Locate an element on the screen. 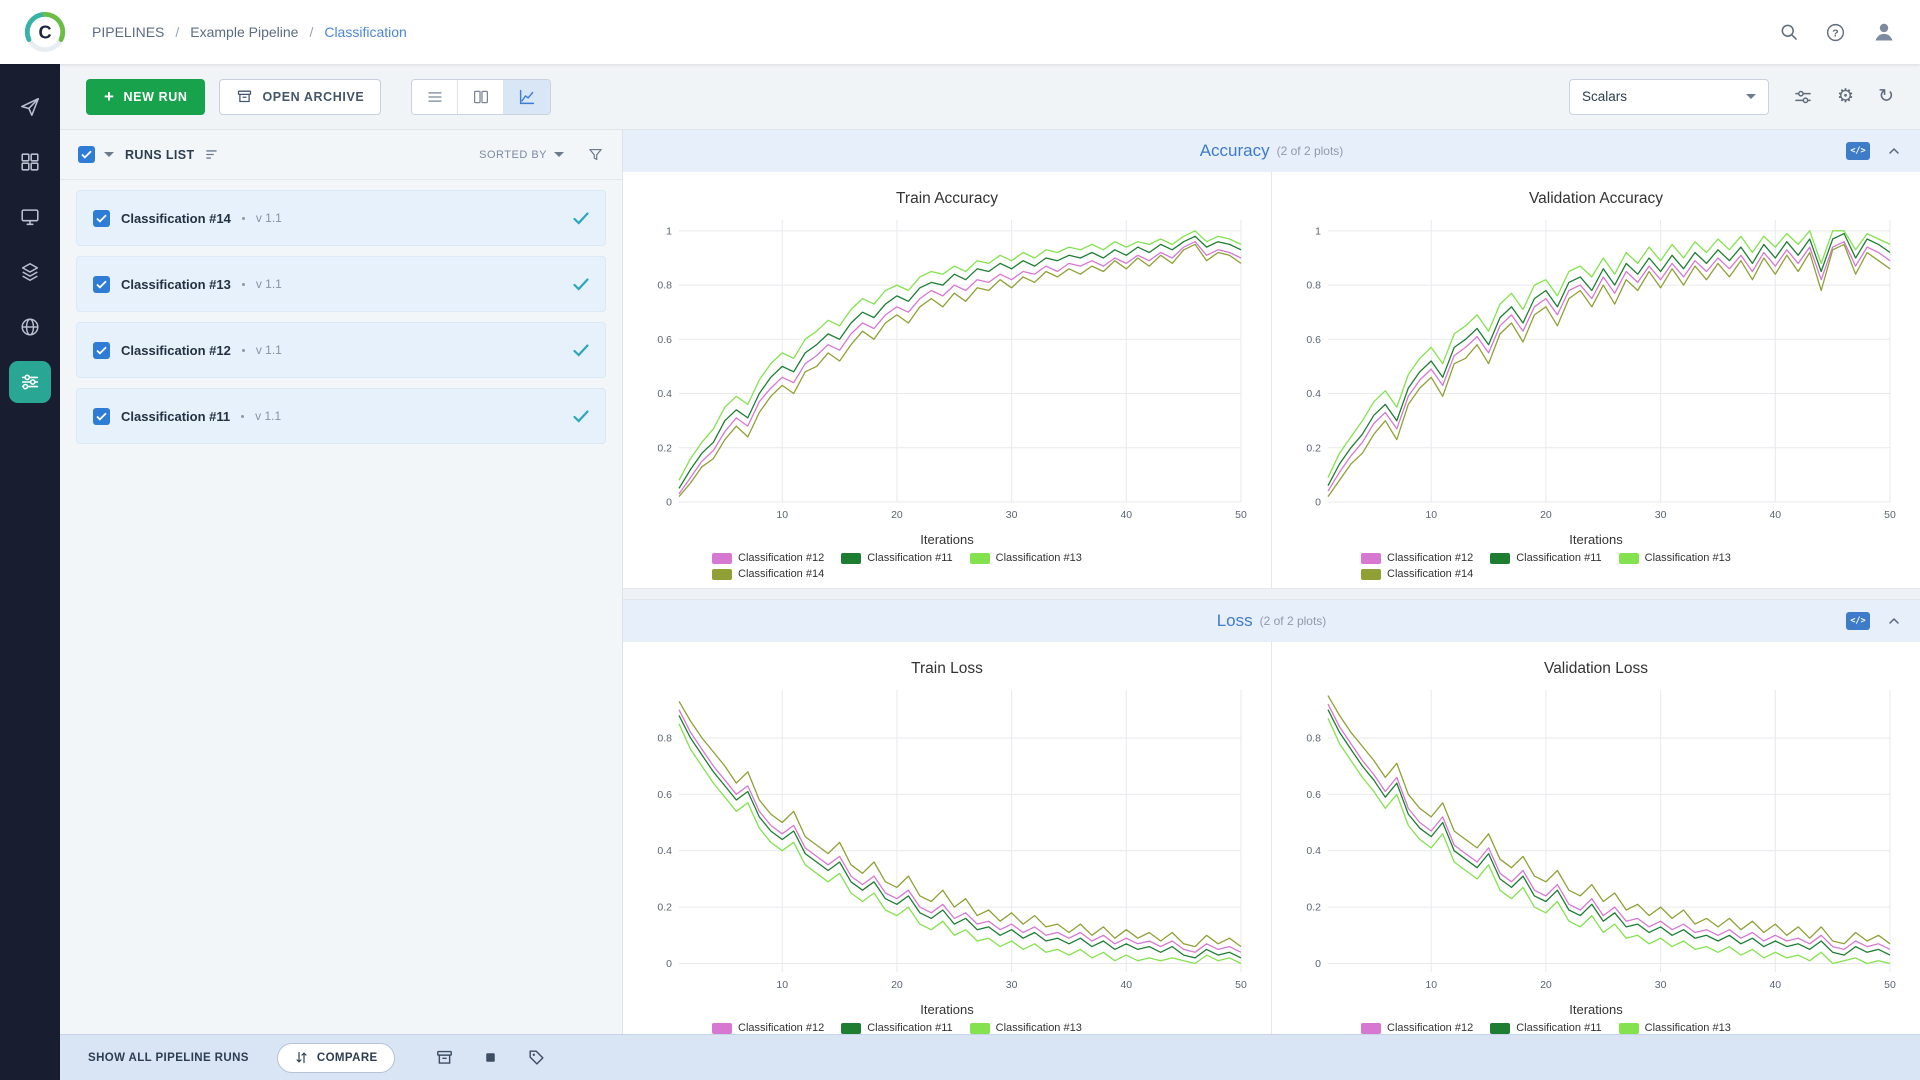 This screenshot has height=1080, width=1920. breadcrumb-classification: Classification is located at coordinates (365, 32).